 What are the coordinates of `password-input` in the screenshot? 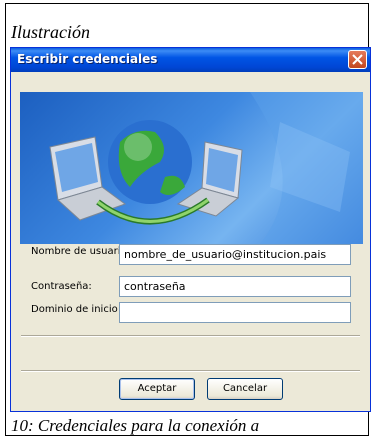 It's located at (235, 286).